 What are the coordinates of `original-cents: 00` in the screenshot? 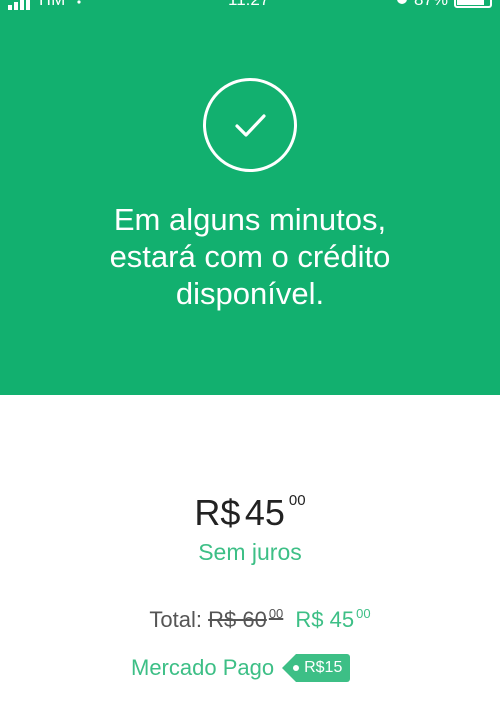 It's located at (276, 613).